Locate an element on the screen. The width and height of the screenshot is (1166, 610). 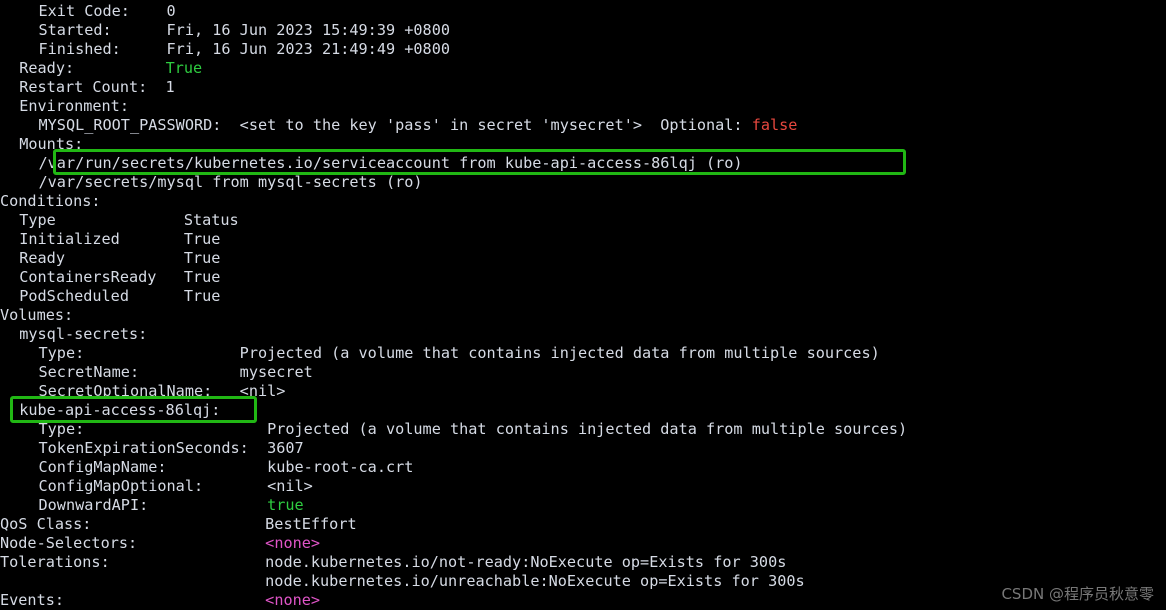
terminal-line: ConfigMapName: kube-root-ca.crt is located at coordinates (226, 467).